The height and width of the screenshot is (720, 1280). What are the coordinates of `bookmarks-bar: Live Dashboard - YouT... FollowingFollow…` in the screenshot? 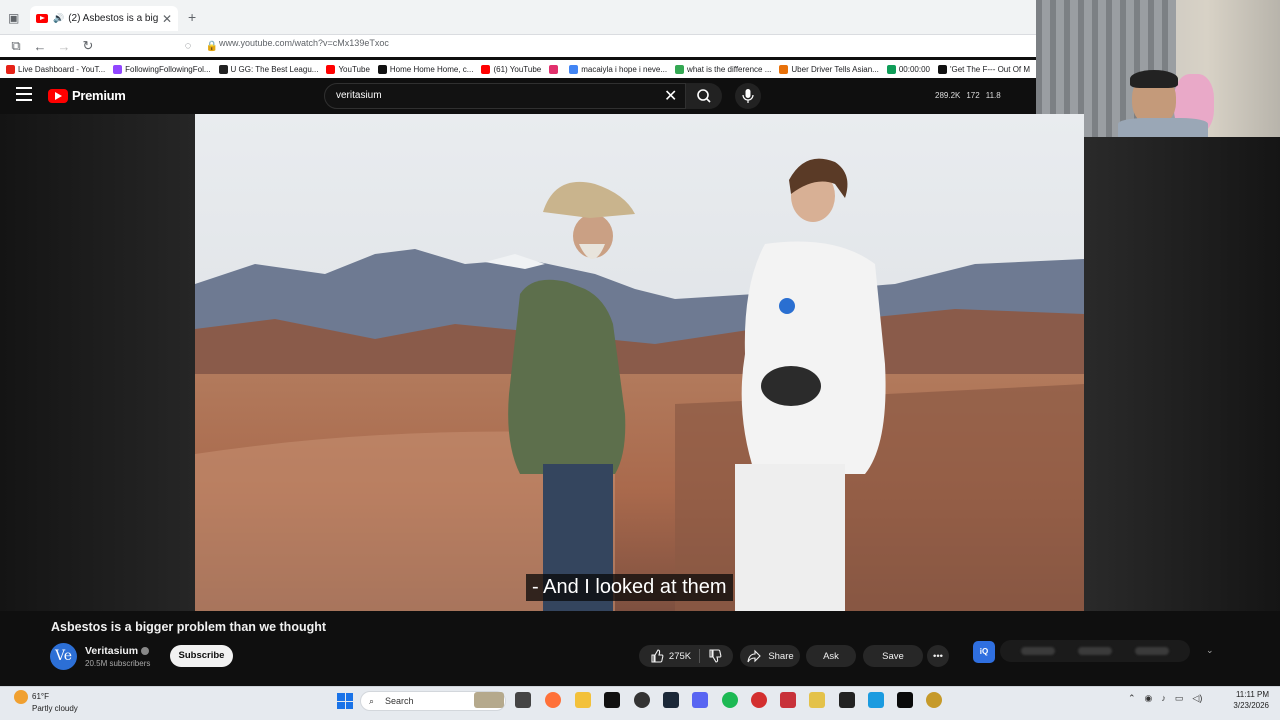 It's located at (520, 69).